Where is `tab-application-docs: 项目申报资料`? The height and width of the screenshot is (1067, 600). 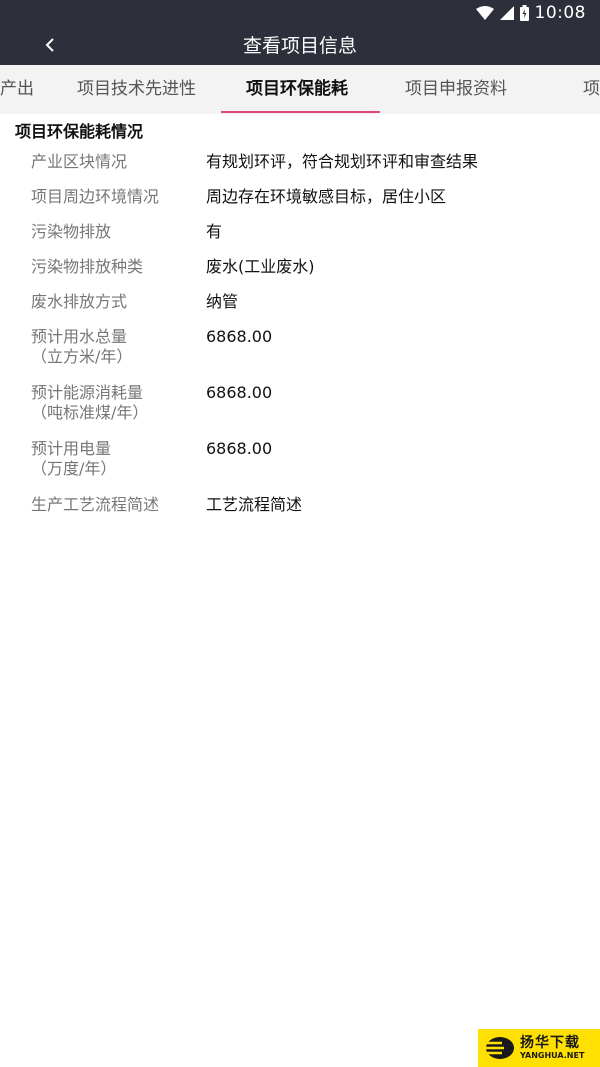
tab-application-docs: 项目申报资料 is located at coordinates (456, 89).